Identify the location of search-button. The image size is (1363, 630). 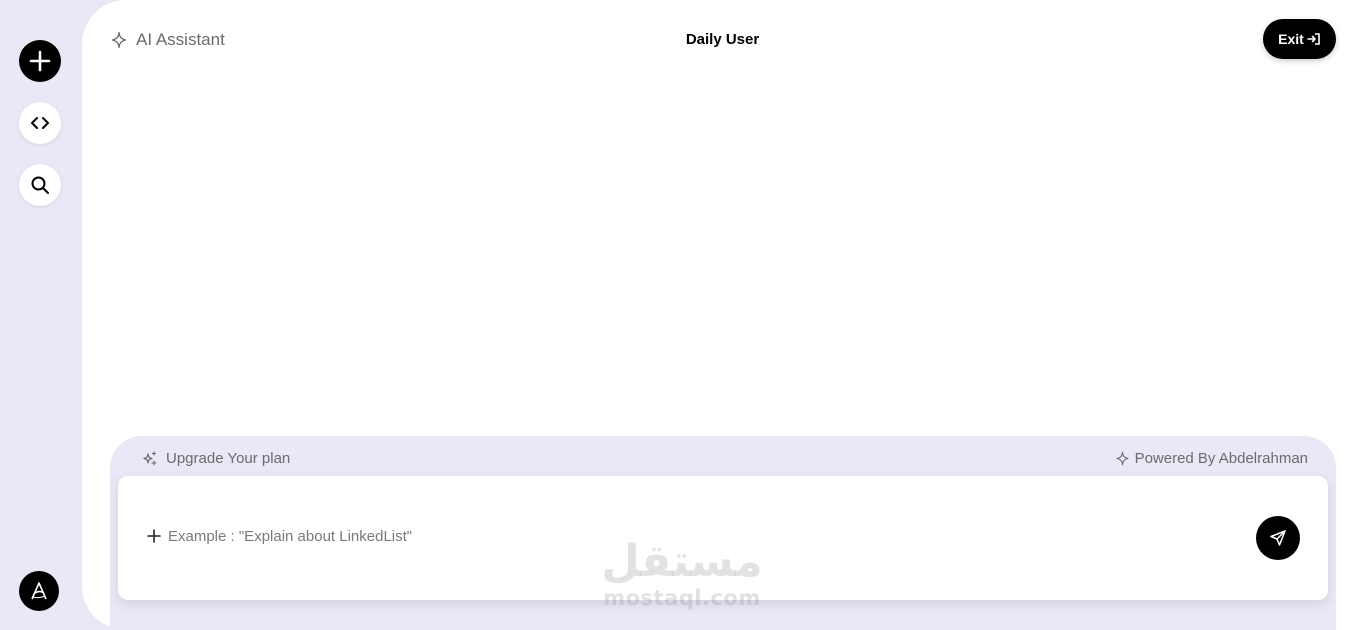
(40, 185).